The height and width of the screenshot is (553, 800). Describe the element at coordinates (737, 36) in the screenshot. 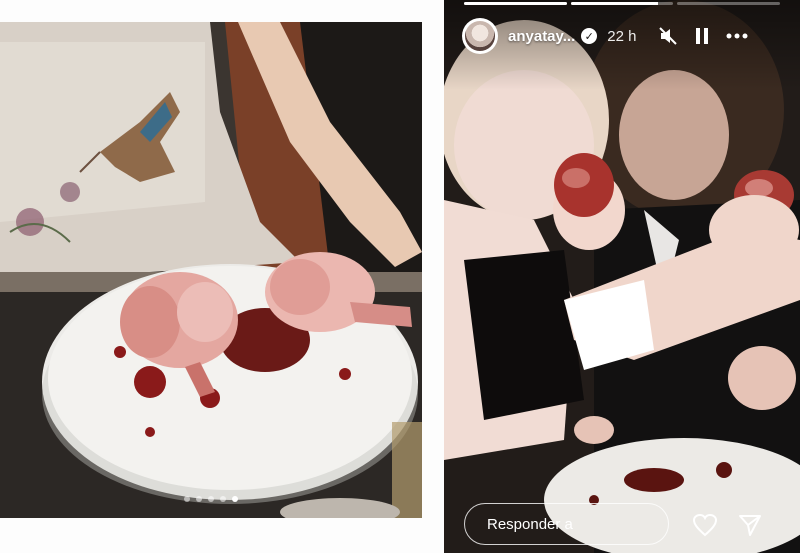

I see `more-options-icon` at that location.